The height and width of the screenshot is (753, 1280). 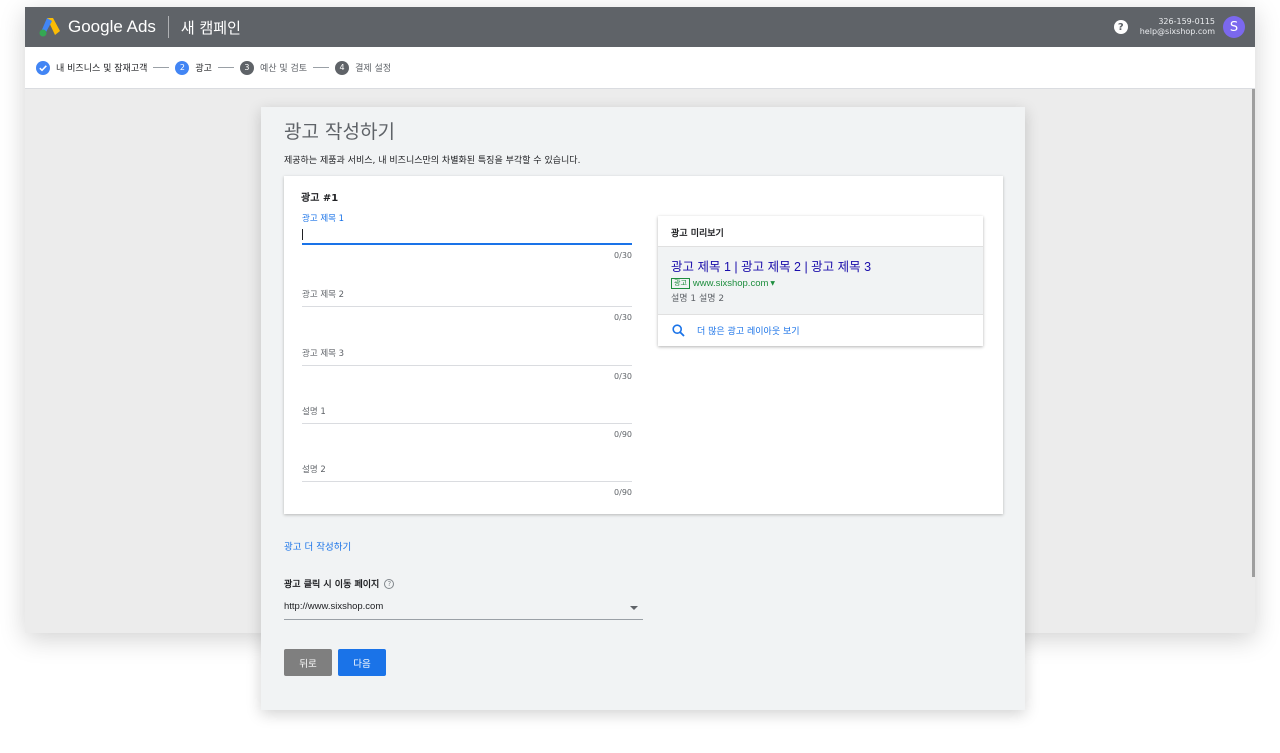 I want to click on avatar: S, so click(x=1234, y=27).